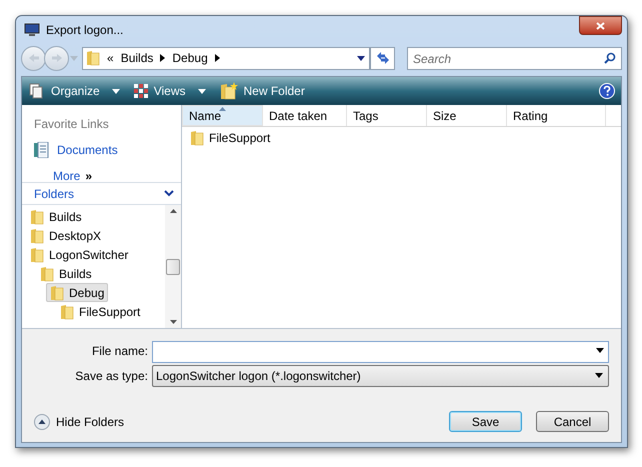 This screenshot has width=642, height=467. I want to click on file-row: FileSupport, so click(228, 138).